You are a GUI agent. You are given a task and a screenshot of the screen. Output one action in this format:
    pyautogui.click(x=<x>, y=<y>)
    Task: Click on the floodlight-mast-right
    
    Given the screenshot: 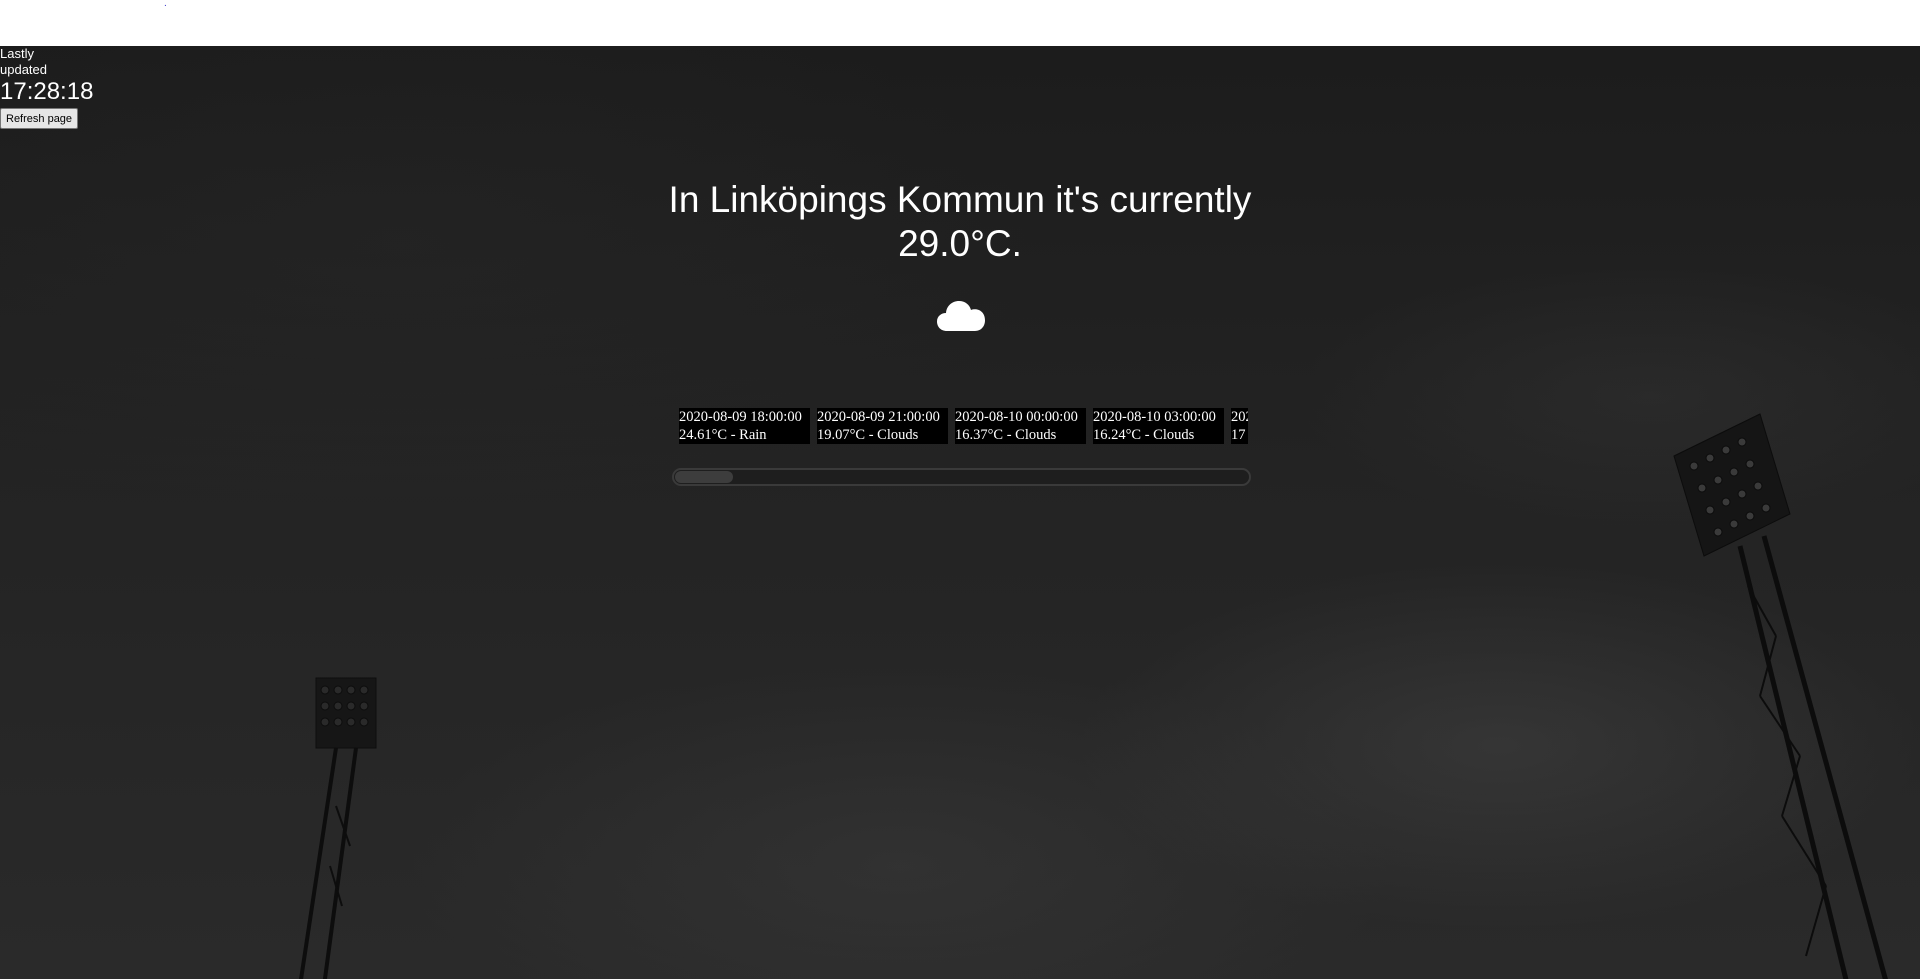 What is the action you would take?
    pyautogui.click(x=1780, y=696)
    